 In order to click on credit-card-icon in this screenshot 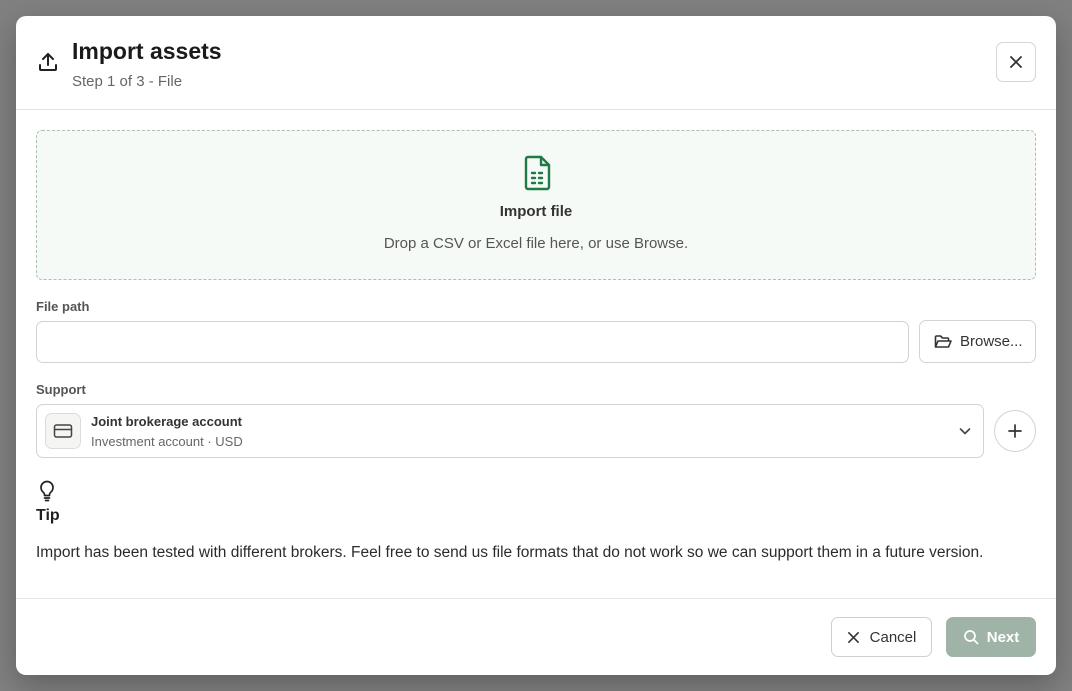, I will do `click(63, 431)`.